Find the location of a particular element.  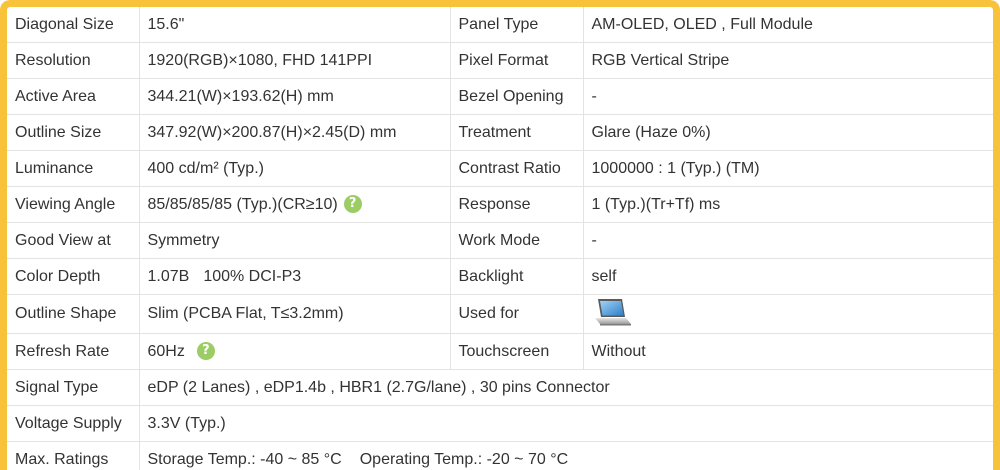

spec-value-viewing-angle-cell: 85/85/85/85 (Typ.)(CR≥10)? is located at coordinates (295, 204).